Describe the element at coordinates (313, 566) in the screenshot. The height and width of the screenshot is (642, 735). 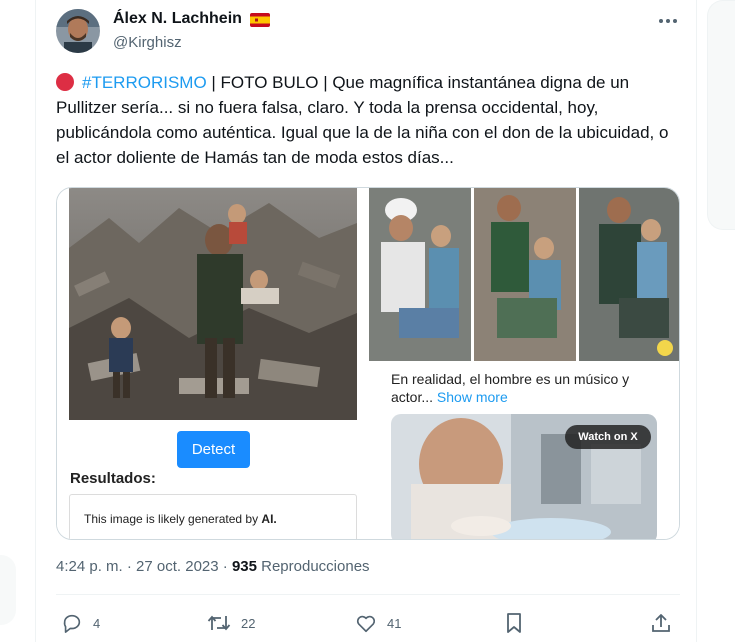
I see `views-label: Reproducciones` at that location.